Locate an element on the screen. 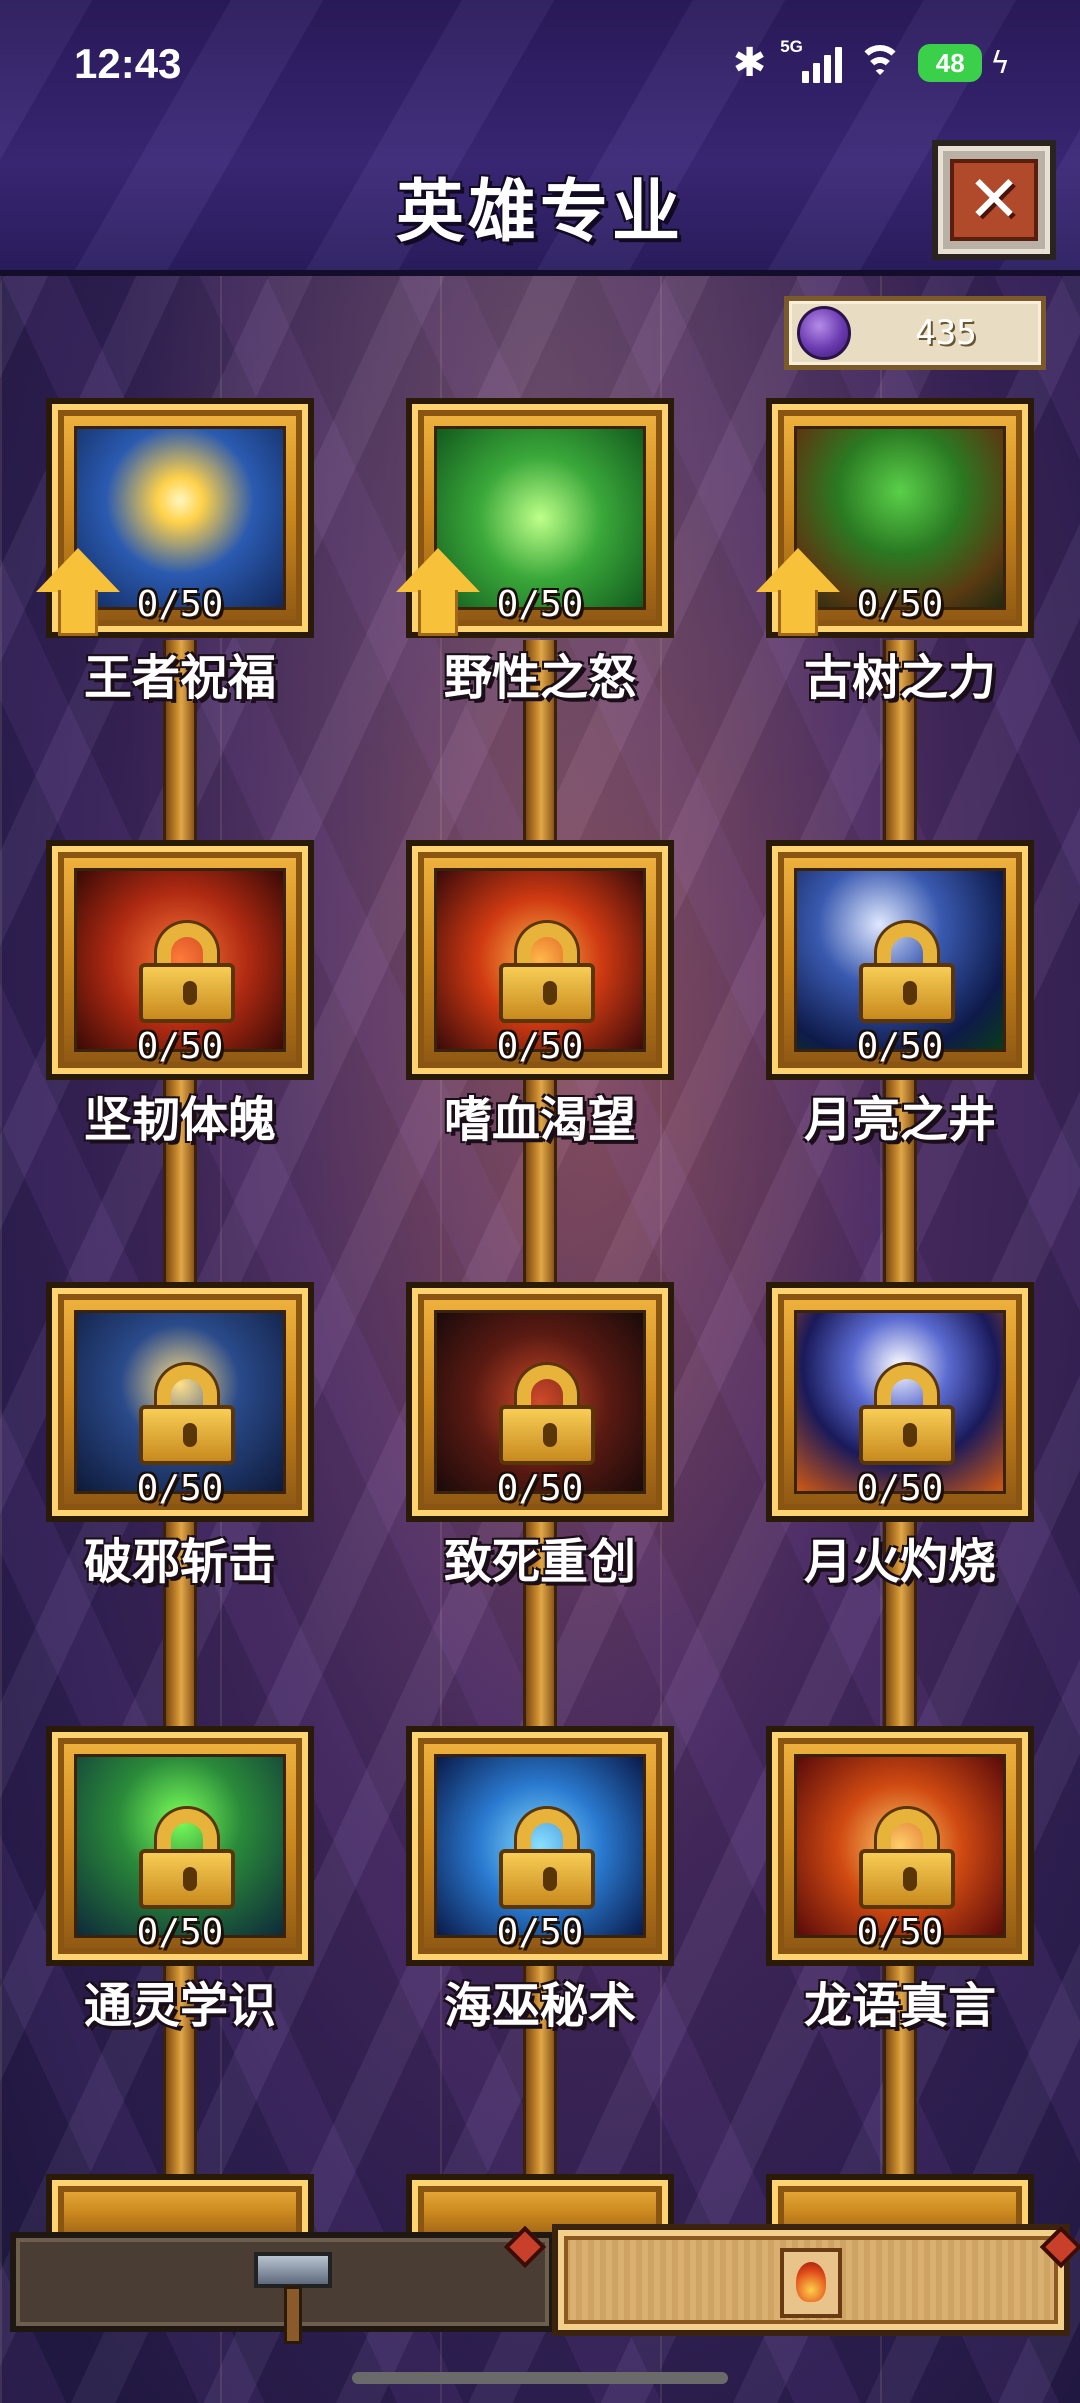 The height and width of the screenshot is (2403, 1080). scroll-icon is located at coordinates (811, 2283).